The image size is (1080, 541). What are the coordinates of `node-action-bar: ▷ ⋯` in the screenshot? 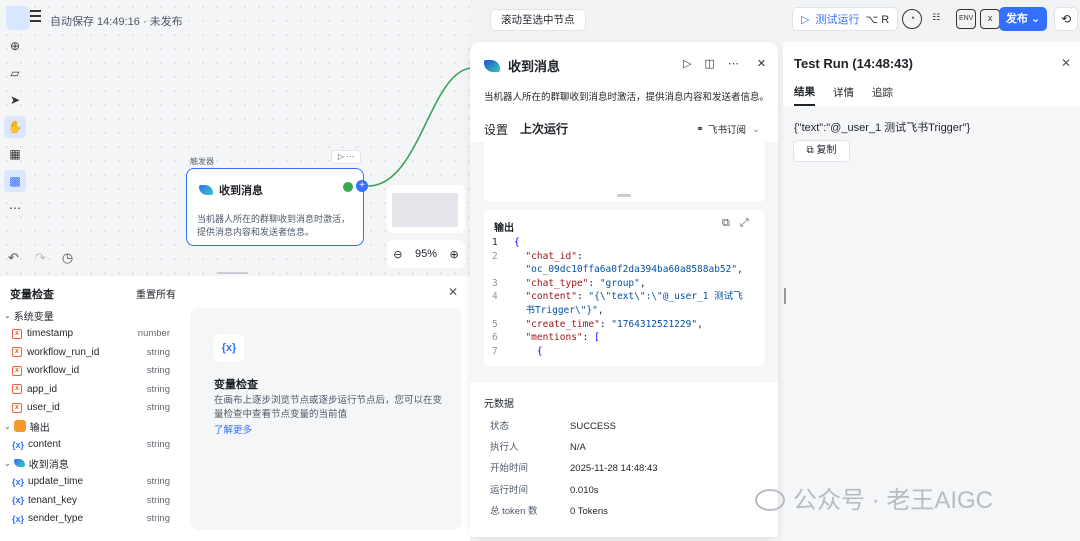 It's located at (346, 157).